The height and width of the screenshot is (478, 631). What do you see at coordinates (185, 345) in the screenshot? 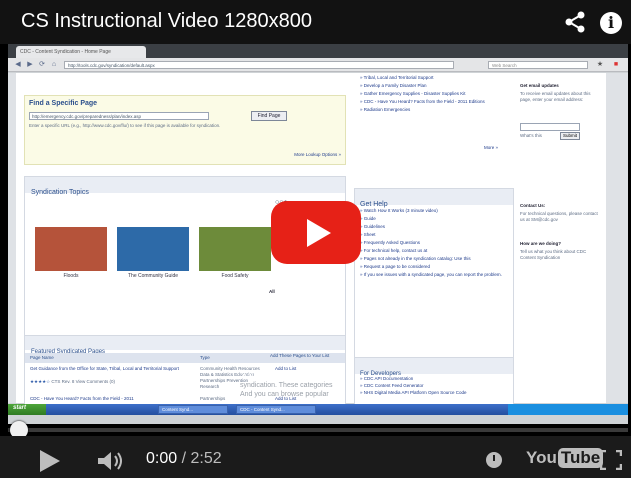
I see `featured-pages-header: Featured Syndicated Pages` at bounding box center [185, 345].